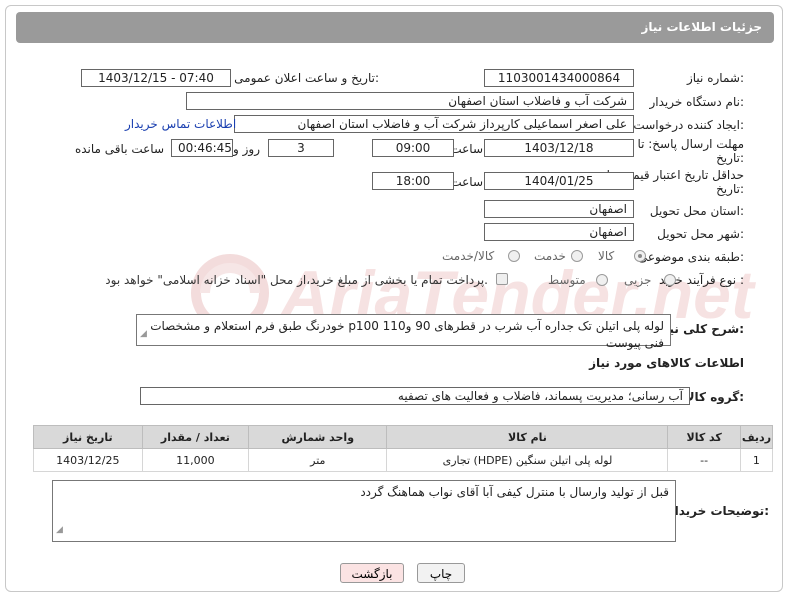  What do you see at coordinates (468, 256) in the screenshot?
I see `category-option-goods-service: کالا/خدمت` at bounding box center [468, 256].